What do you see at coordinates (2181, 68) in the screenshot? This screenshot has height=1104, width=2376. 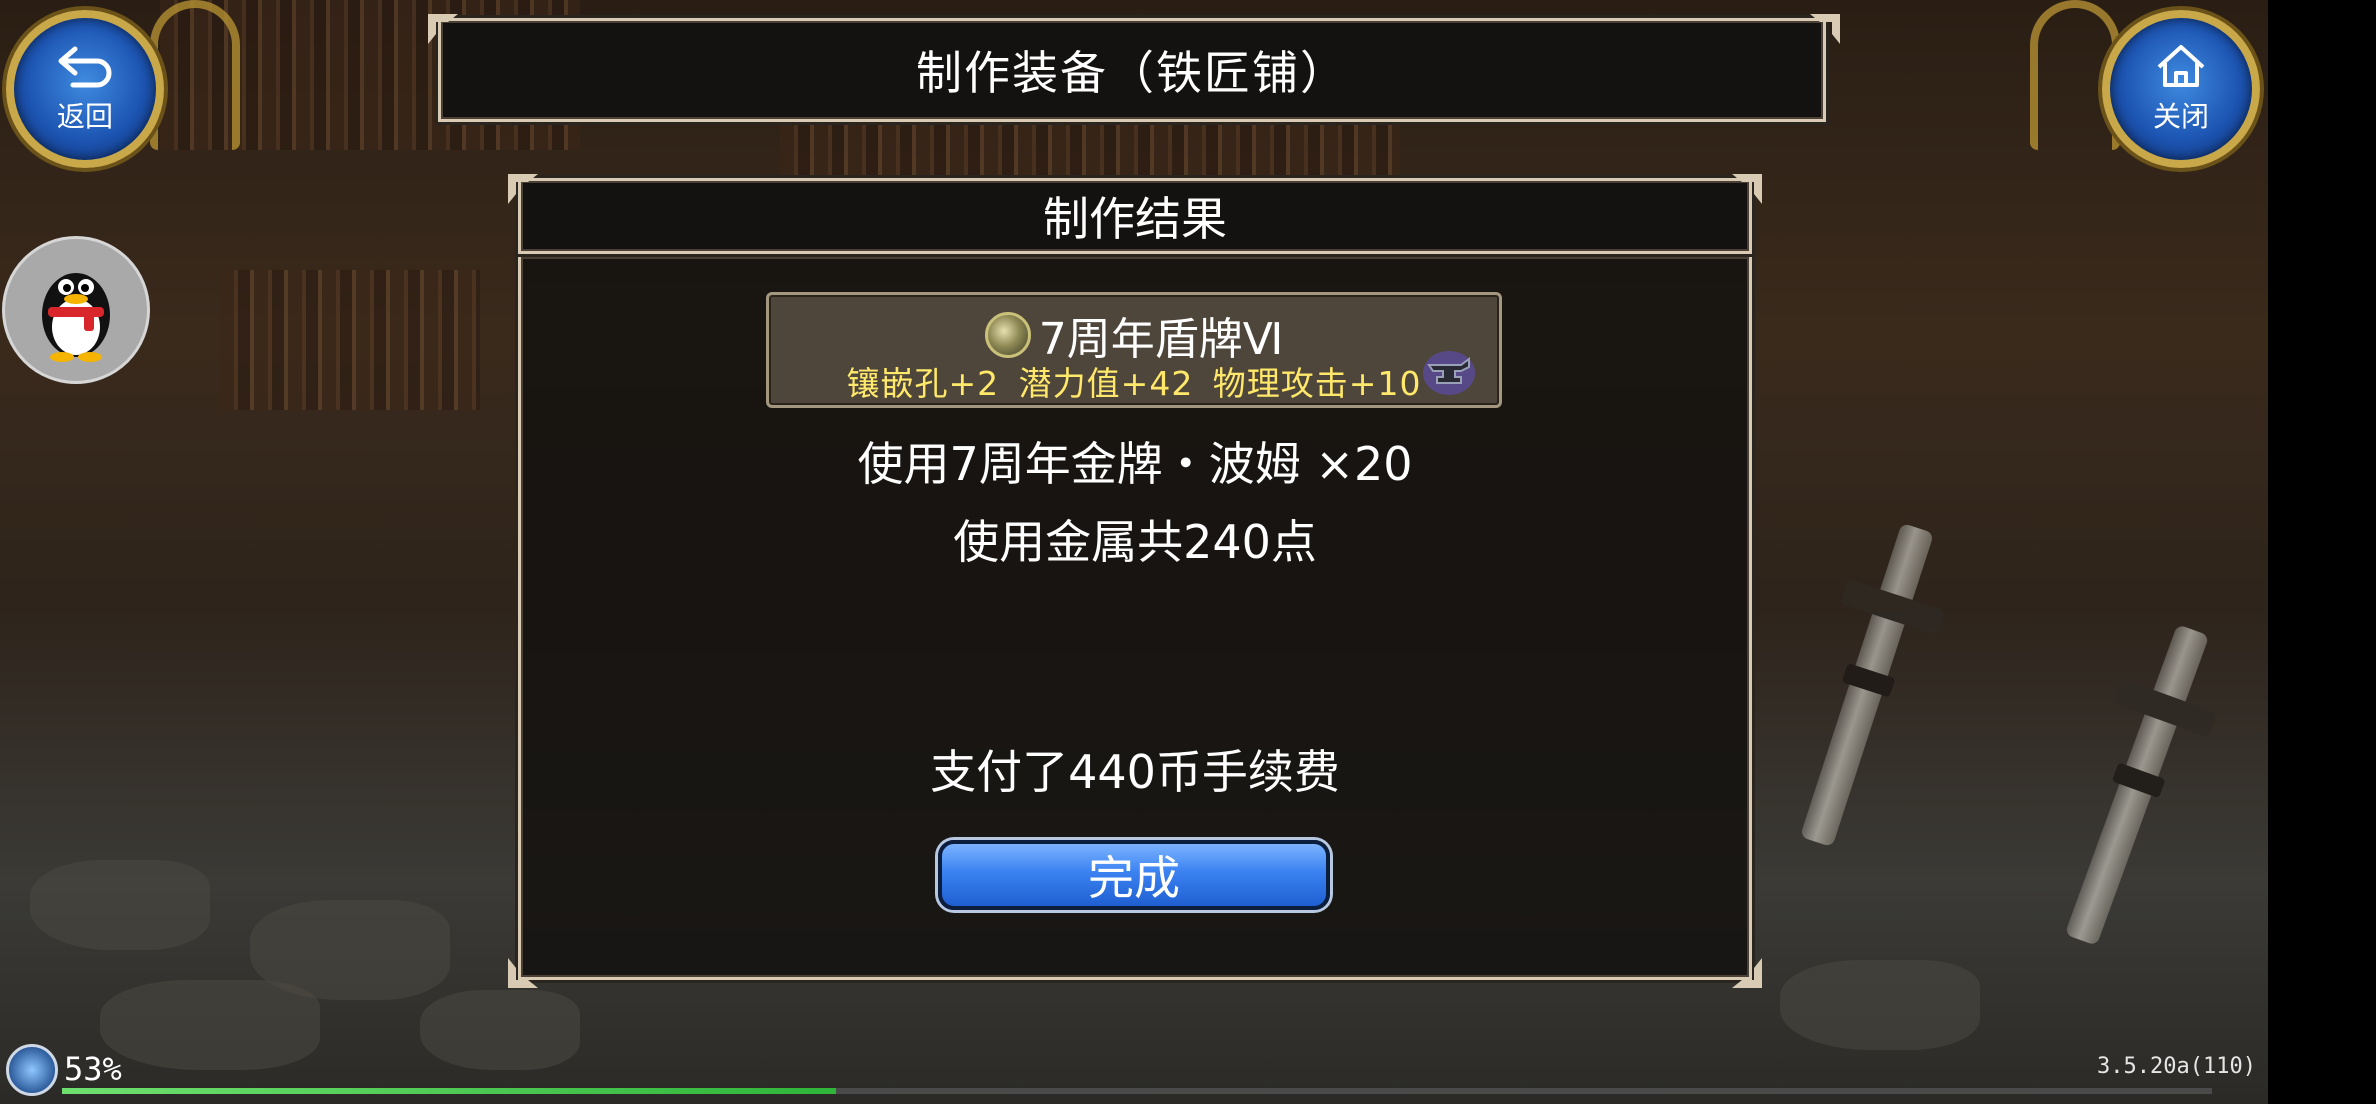 I see `home-icon` at bounding box center [2181, 68].